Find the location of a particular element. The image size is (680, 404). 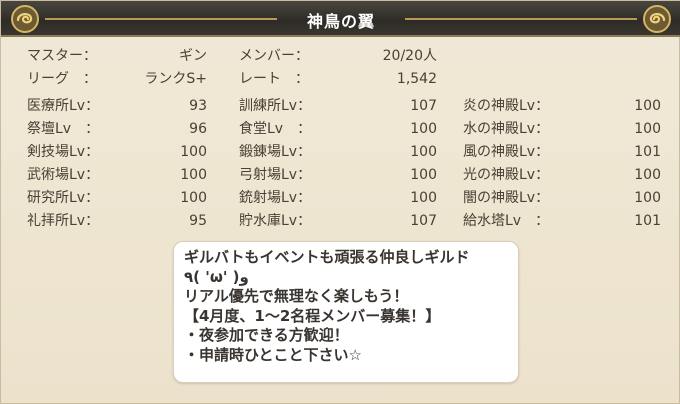

facility-label: 武術場Lv： is located at coordinates (63, 175).